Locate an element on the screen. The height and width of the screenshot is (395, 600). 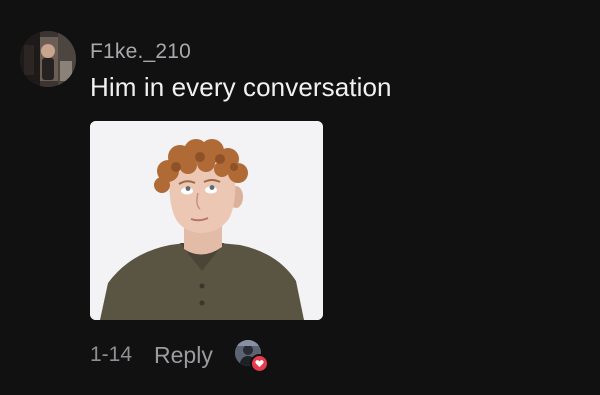
comment-actions: 1-14 Reply is located at coordinates (179, 355).